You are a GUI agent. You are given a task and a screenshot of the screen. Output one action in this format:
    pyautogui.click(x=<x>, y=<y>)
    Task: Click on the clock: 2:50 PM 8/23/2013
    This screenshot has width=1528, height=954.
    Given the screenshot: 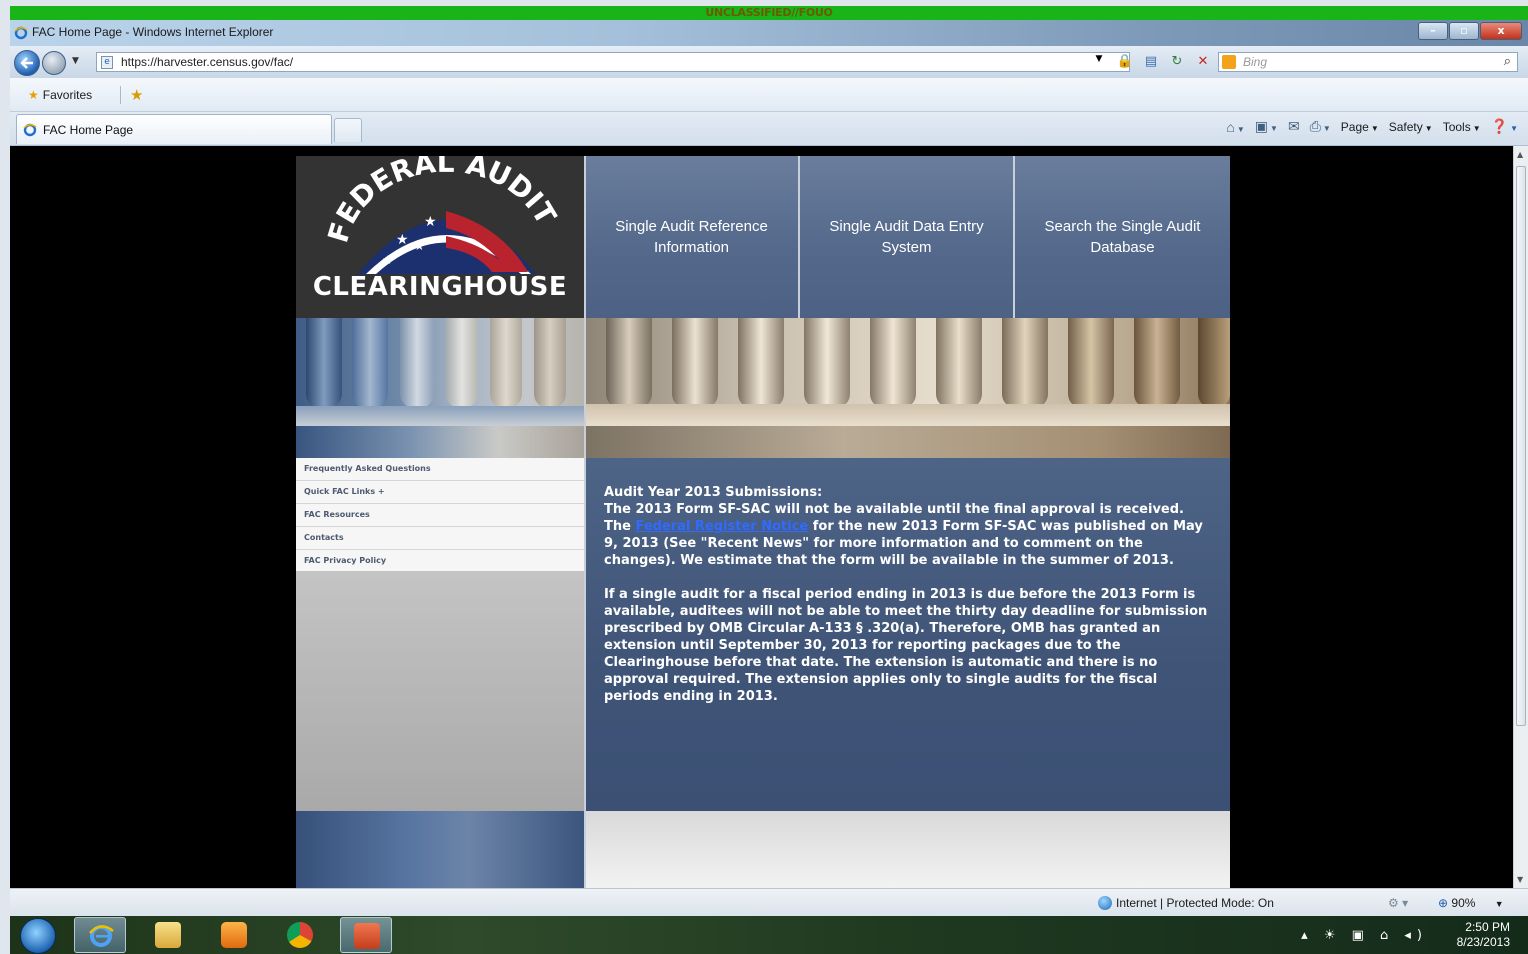 What is the action you would take?
    pyautogui.click(x=1483, y=935)
    